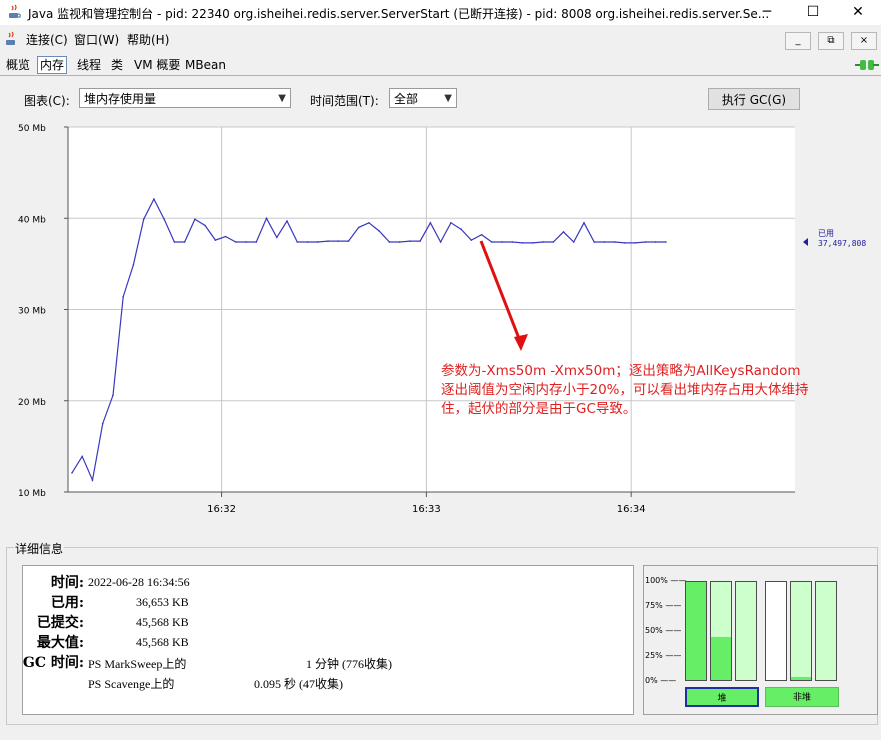 This screenshot has height=740, width=881. I want to click on perform-gc-button: 执行 GC(G), so click(754, 99).